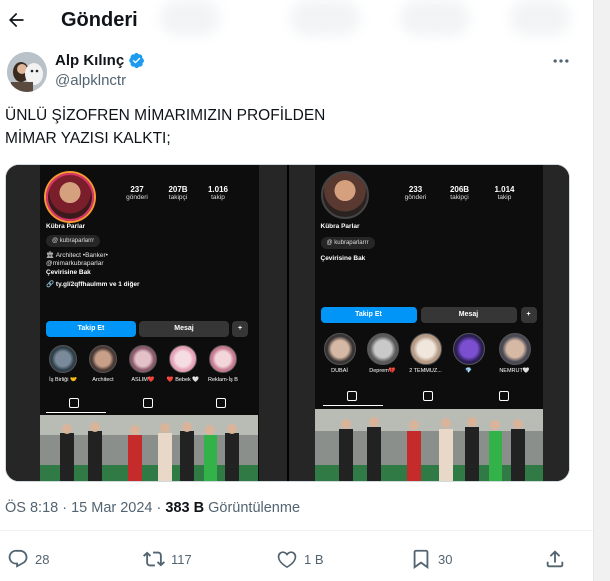 Image resolution: width=610 pixels, height=581 pixels. Describe the element at coordinates (287, 559) in the screenshot. I see `like-icon` at that location.